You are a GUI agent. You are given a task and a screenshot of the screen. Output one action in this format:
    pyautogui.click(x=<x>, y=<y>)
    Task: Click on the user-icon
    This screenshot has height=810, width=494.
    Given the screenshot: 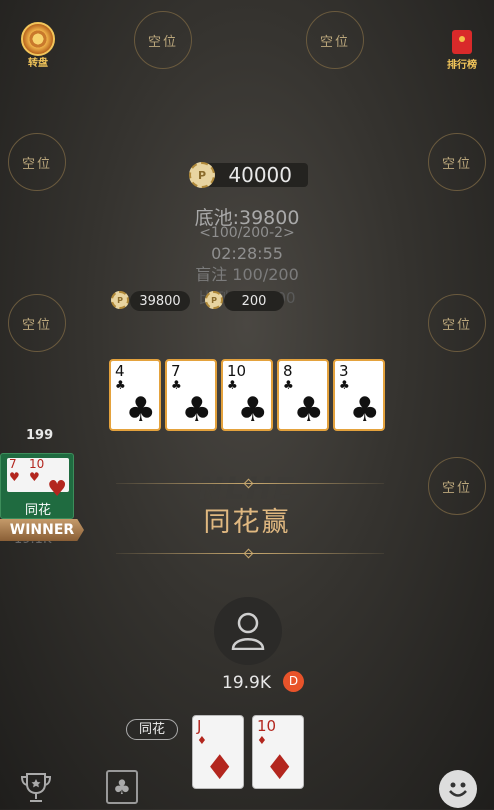 What is the action you would take?
    pyautogui.click(x=248, y=631)
    